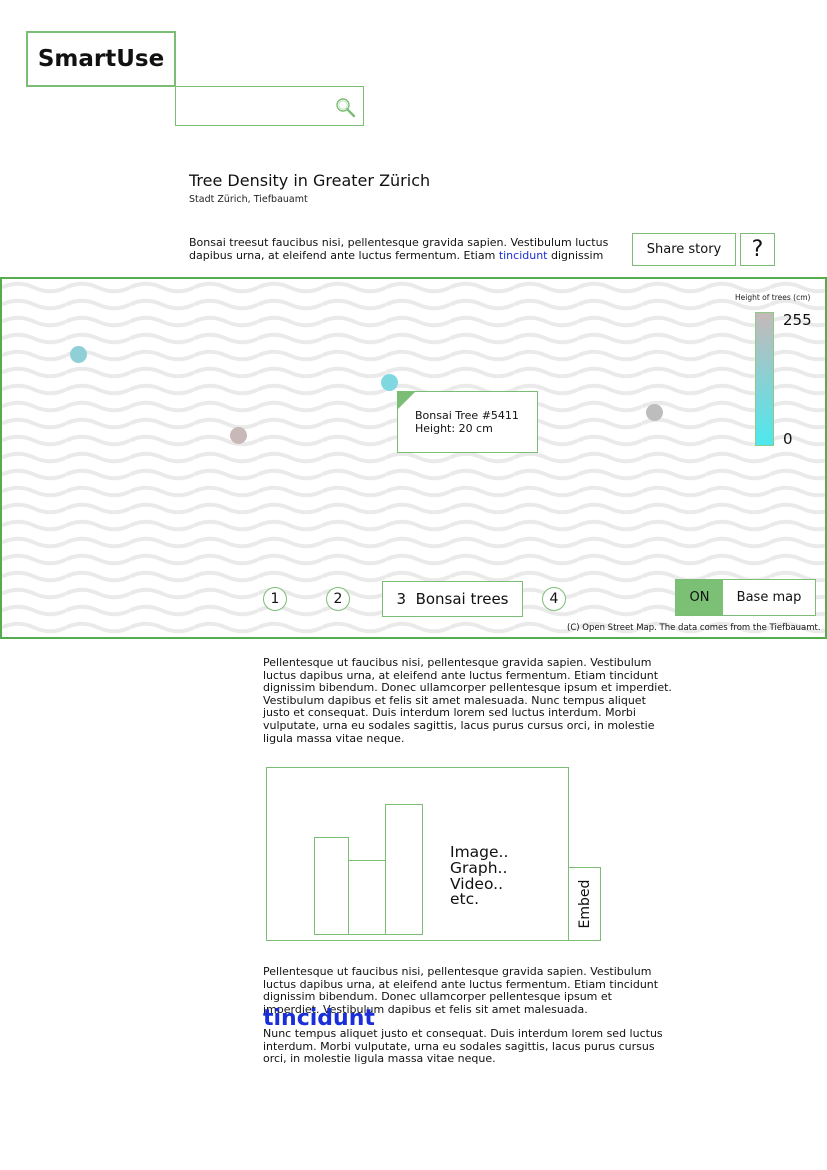 This screenshot has width=827, height=1170. Describe the element at coordinates (764, 379) in the screenshot. I see `legend-color-scale` at that location.